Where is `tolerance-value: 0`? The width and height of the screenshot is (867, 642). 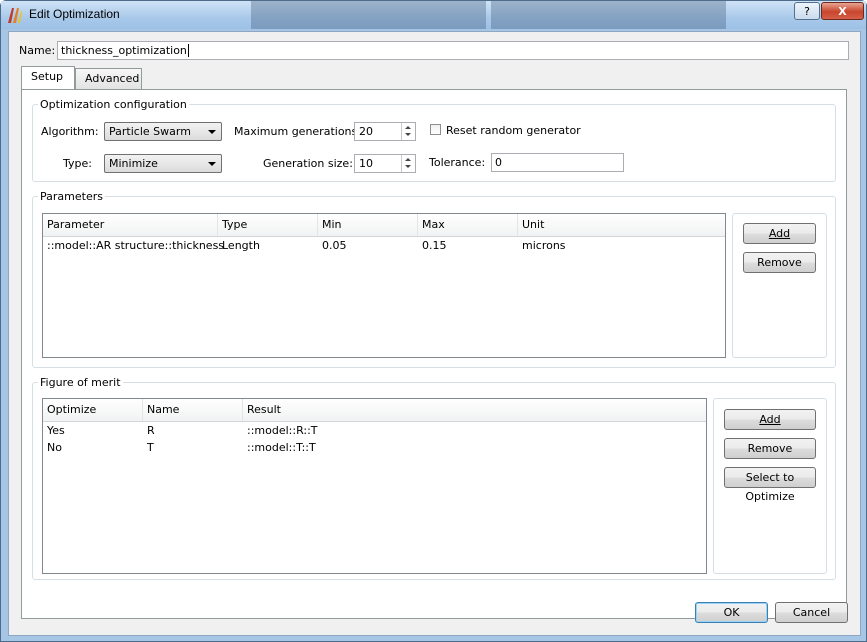 tolerance-value: 0 is located at coordinates (498, 162).